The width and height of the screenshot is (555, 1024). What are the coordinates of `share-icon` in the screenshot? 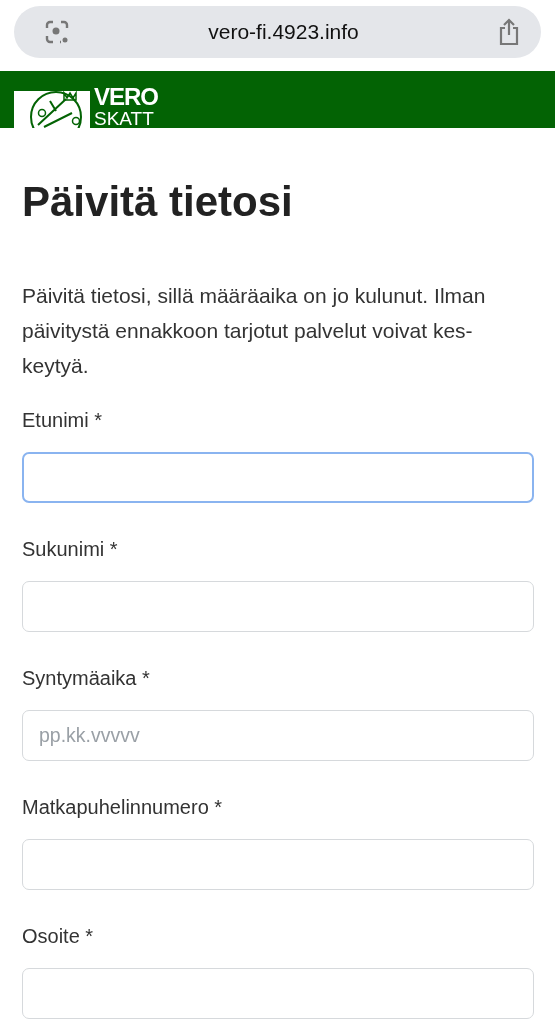 It's located at (509, 32).